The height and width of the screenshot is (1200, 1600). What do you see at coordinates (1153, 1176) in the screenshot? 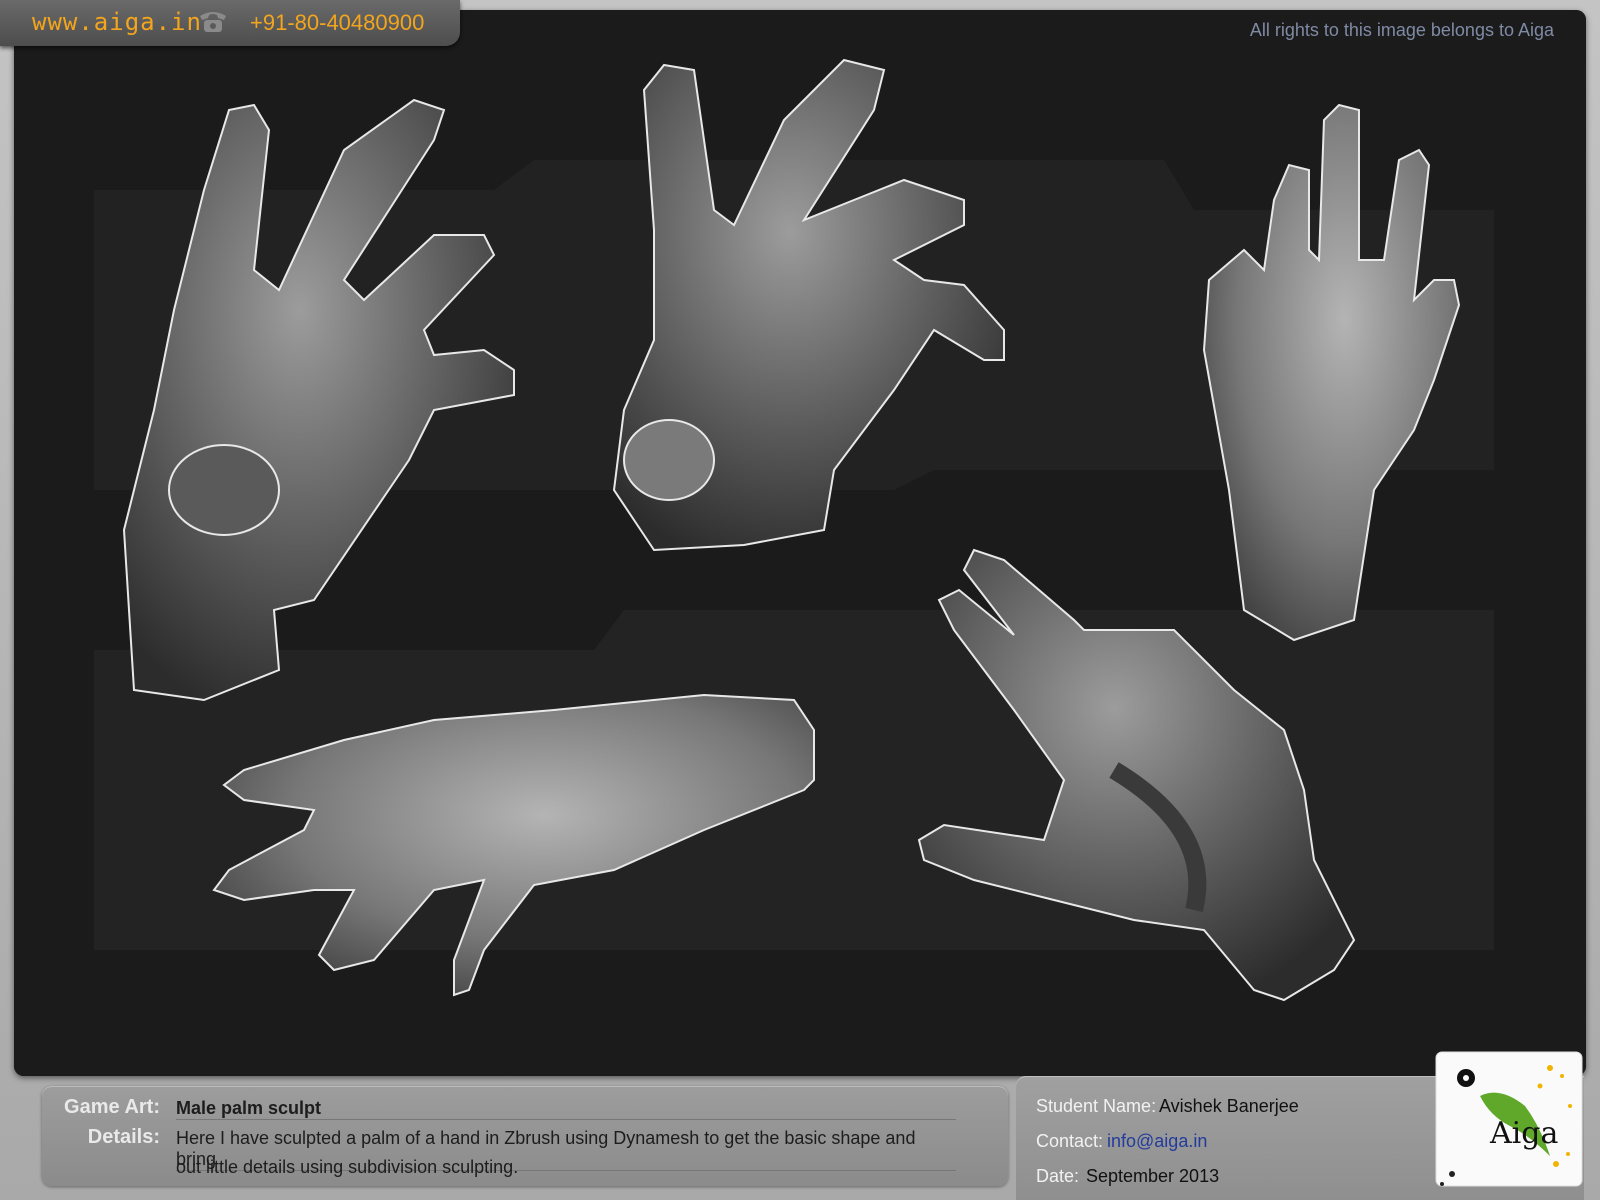
I see `date-value: September 2013` at bounding box center [1153, 1176].